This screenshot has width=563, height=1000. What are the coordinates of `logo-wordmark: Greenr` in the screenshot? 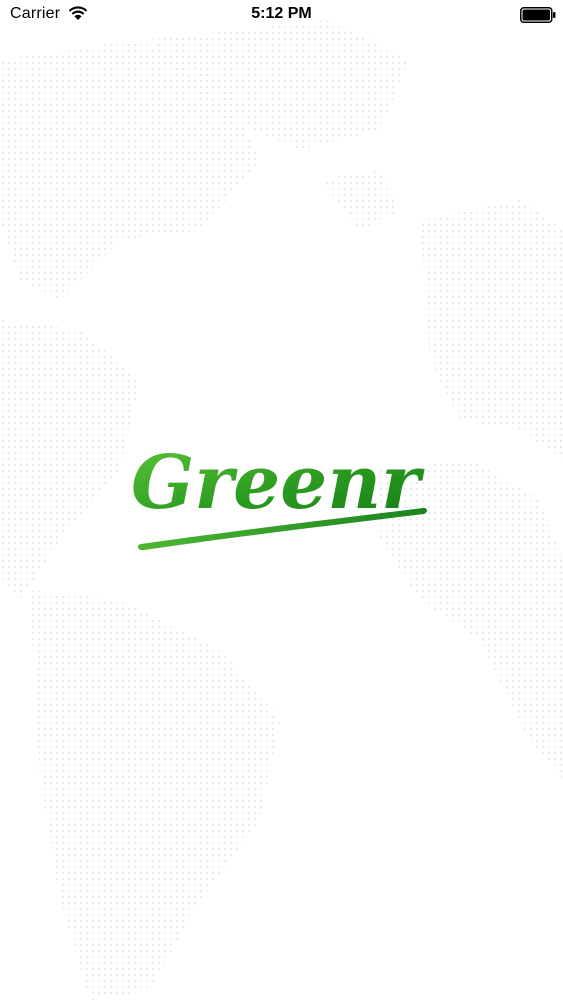 It's located at (278, 483).